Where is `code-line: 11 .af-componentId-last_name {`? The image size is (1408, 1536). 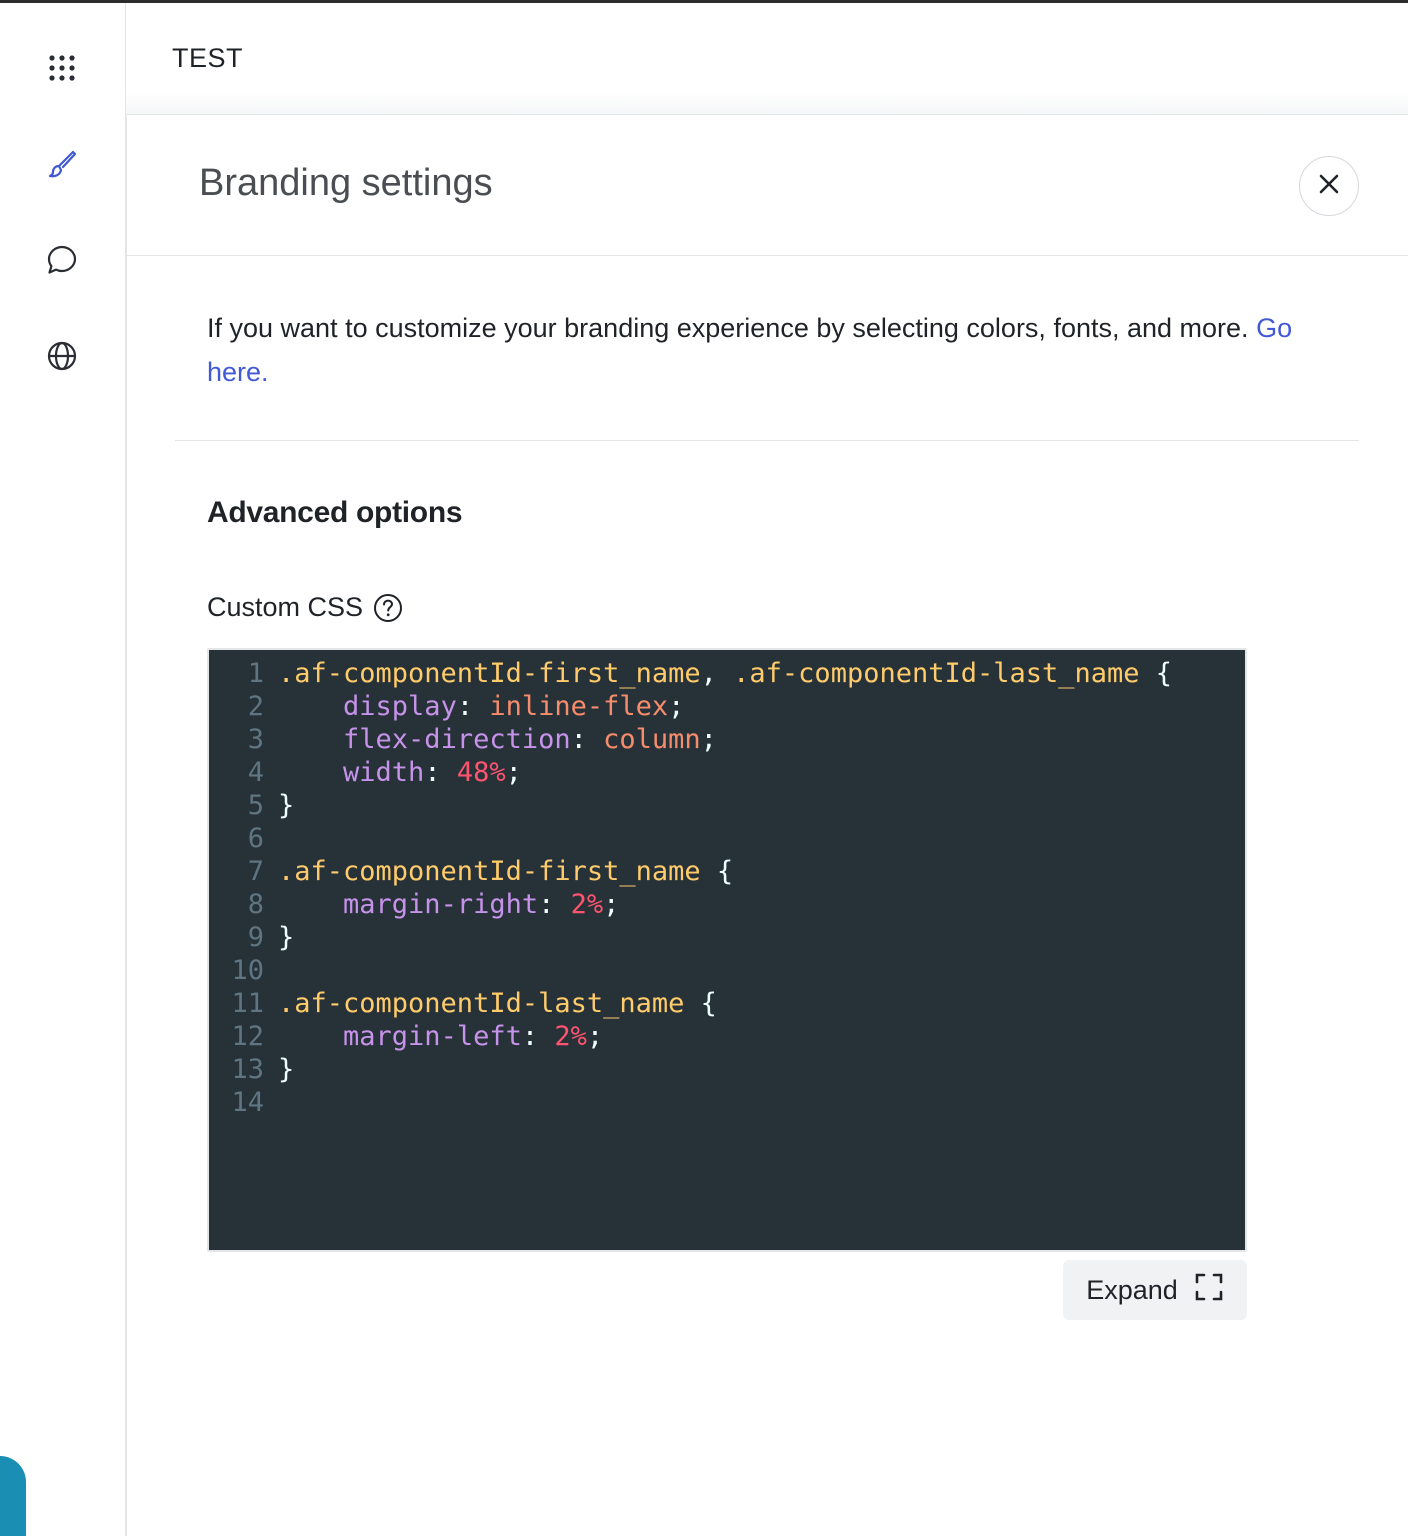
code-line: 11 .af-componentId-last_name { is located at coordinates (727, 1003).